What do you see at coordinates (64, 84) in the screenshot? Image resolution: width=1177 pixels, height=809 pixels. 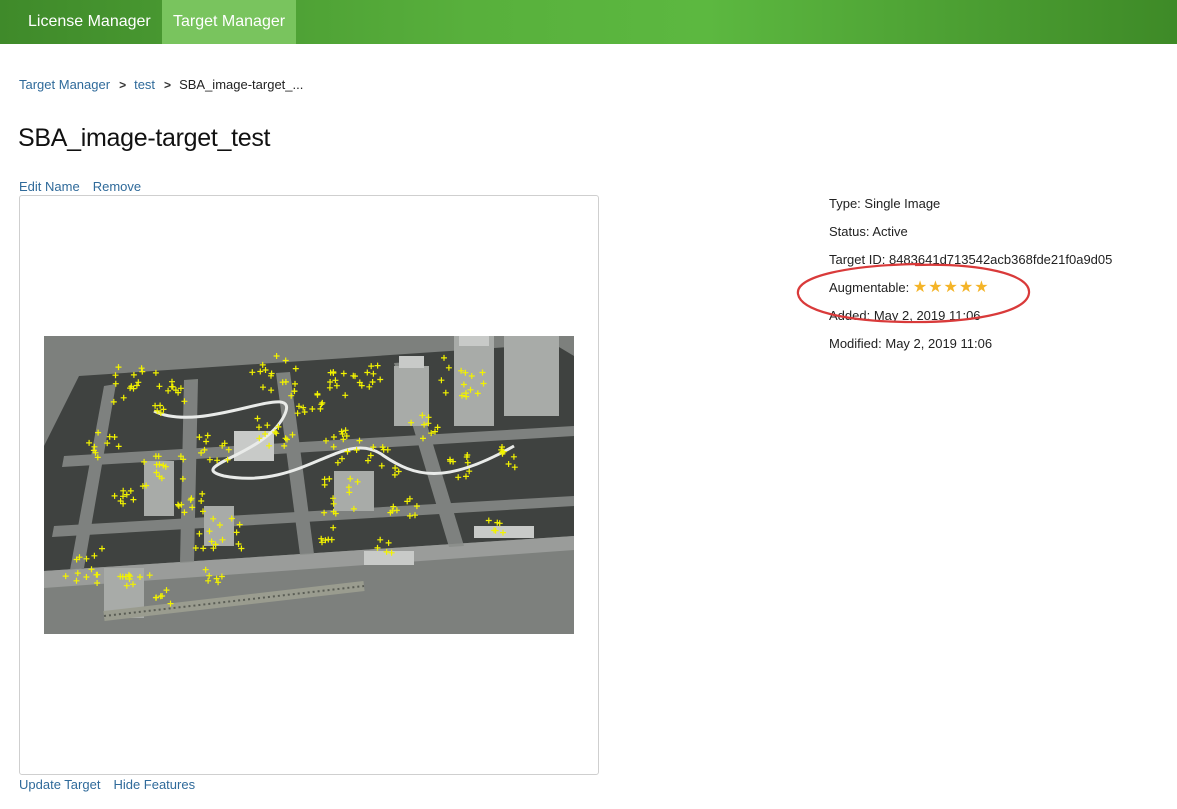 I see `breadcrumb-target-manager: Target Manager` at bounding box center [64, 84].